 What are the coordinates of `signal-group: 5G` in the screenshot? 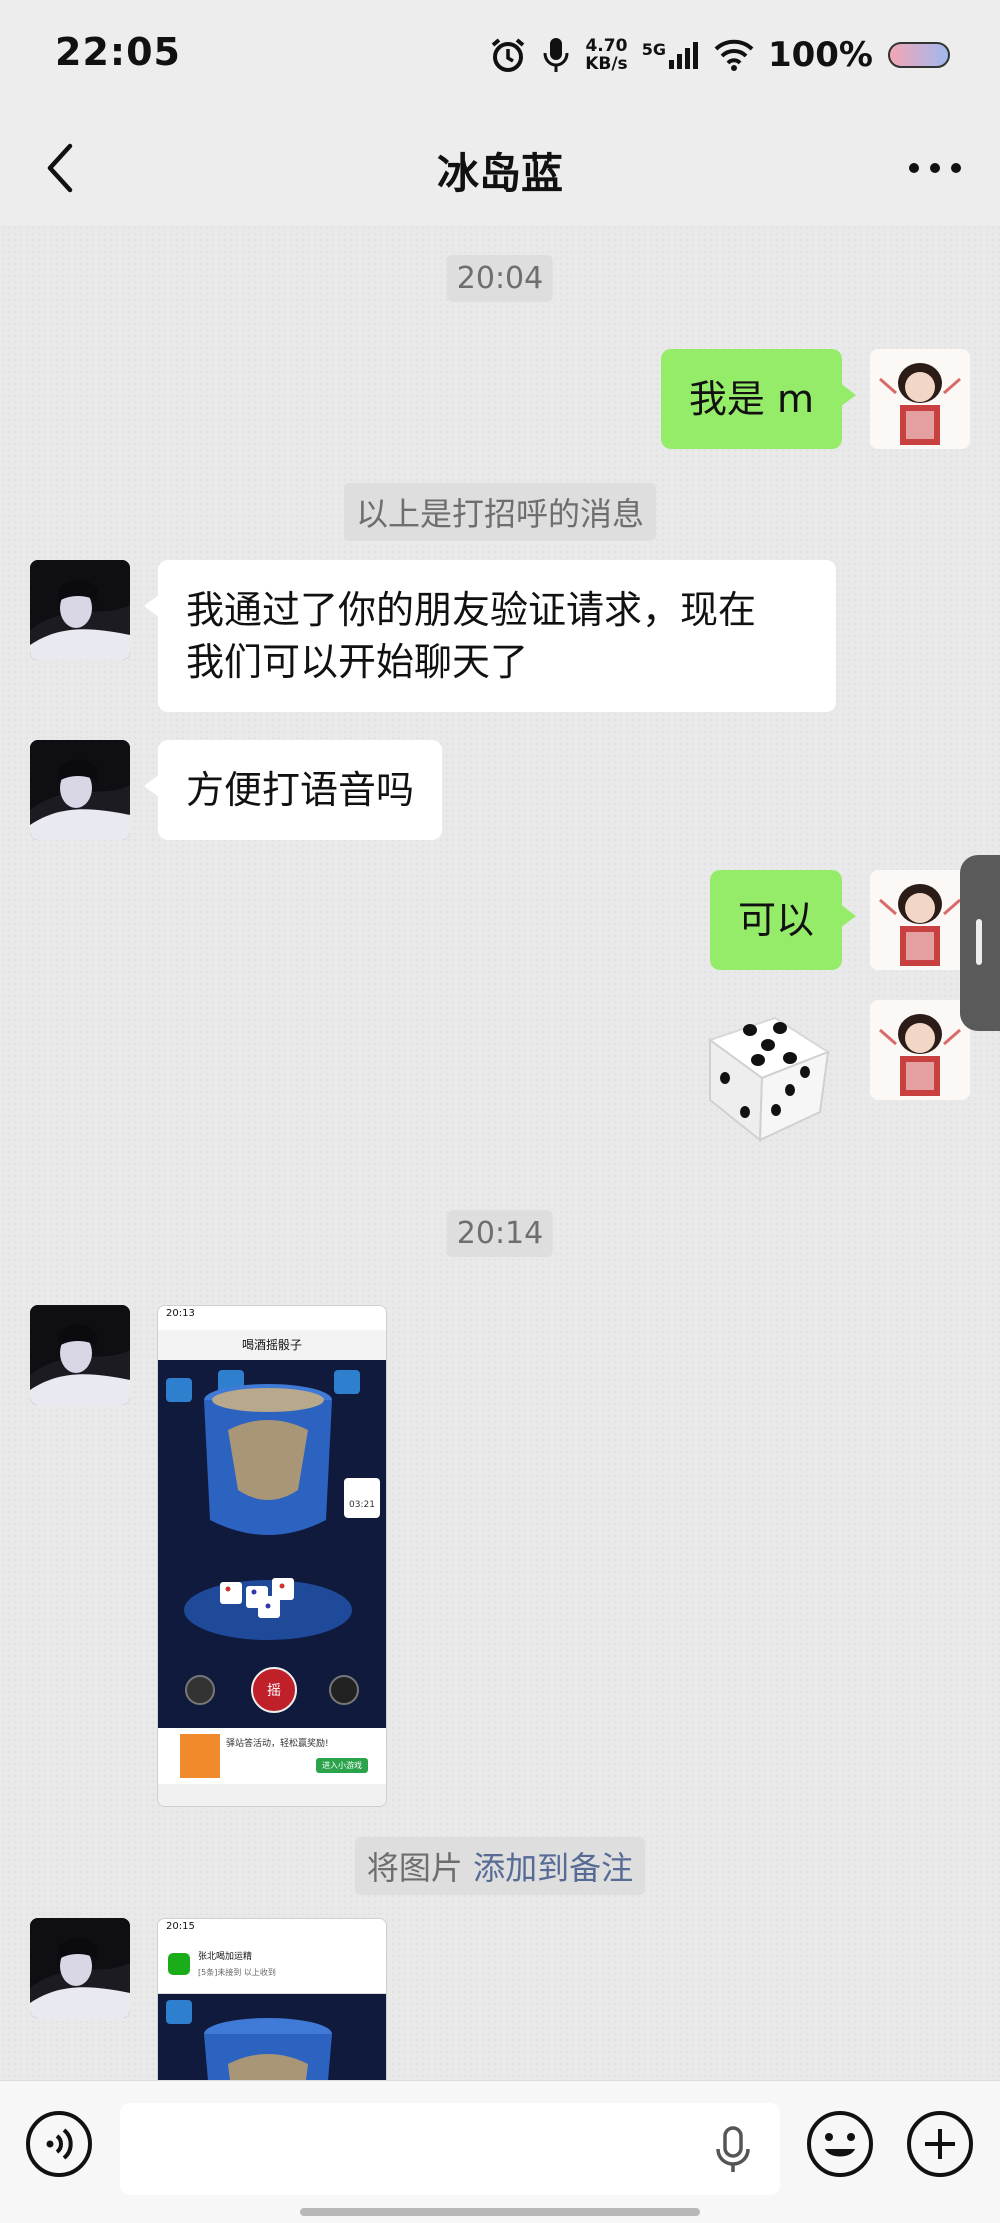 It's located at (671, 55).